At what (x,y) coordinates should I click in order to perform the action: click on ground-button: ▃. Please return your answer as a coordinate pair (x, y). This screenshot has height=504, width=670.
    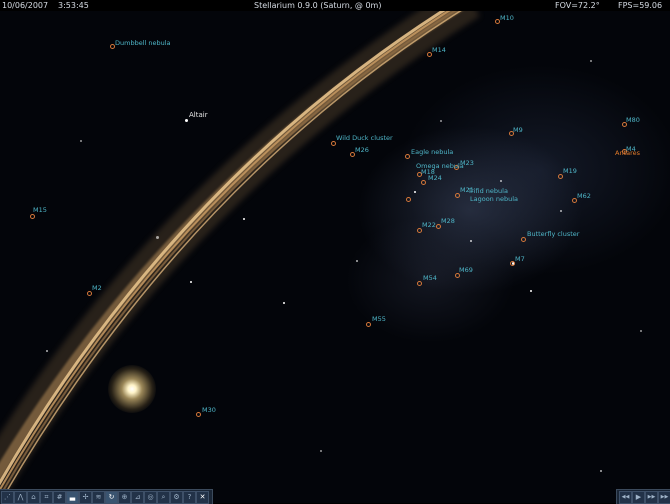
    Looking at the image, I should click on (72, 497).